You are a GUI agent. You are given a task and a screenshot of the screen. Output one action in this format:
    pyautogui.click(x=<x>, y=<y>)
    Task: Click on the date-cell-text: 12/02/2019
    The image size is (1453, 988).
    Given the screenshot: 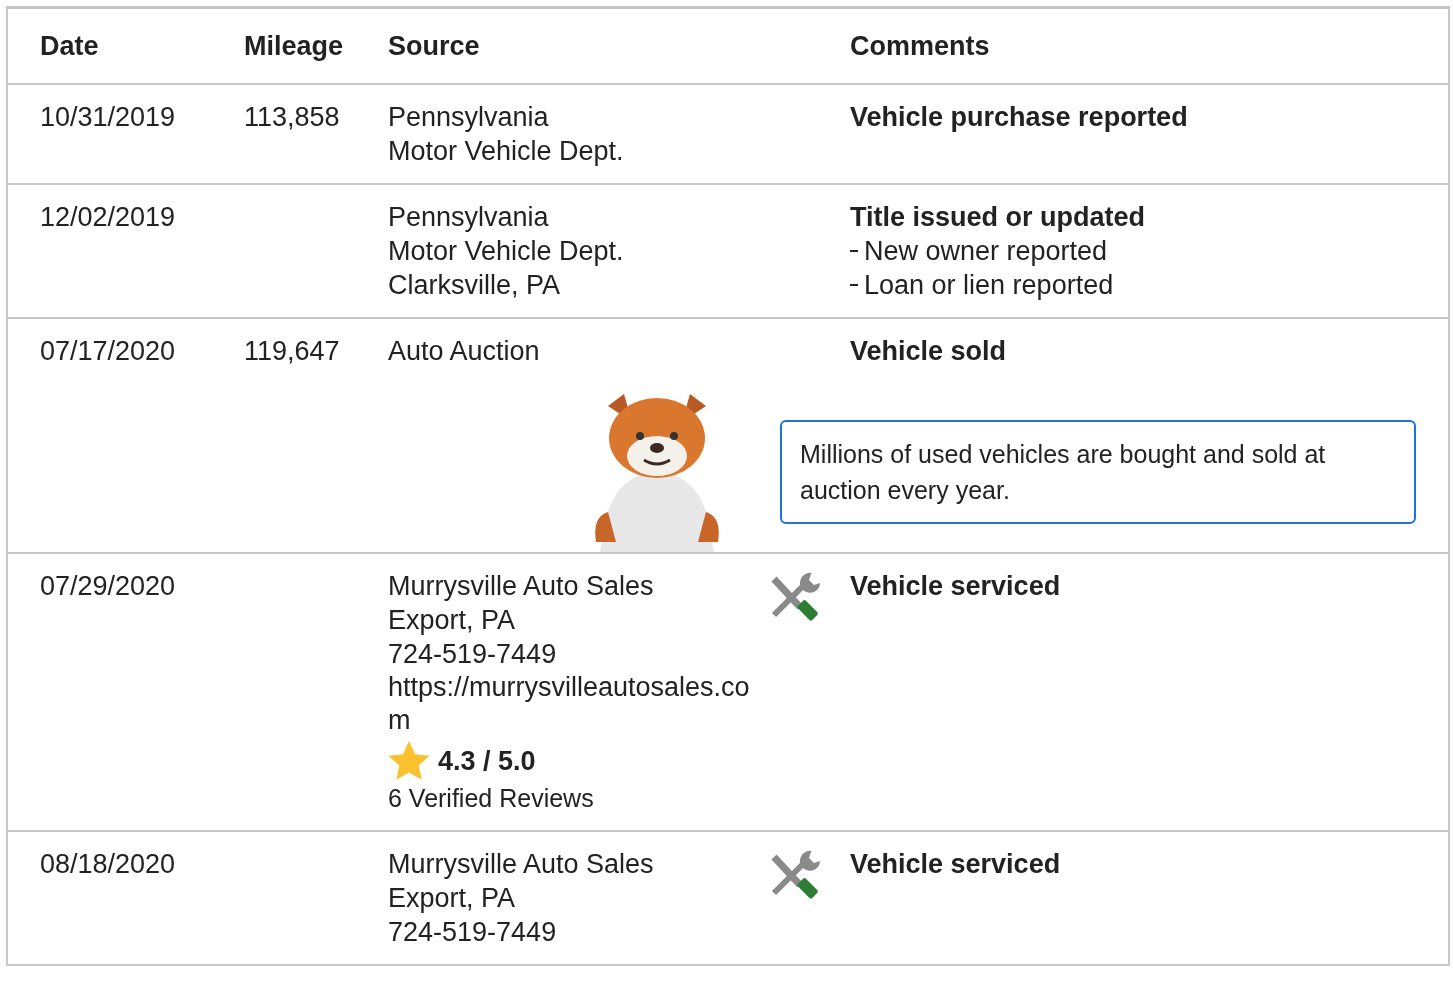 What is the action you would take?
    pyautogui.click(x=108, y=217)
    